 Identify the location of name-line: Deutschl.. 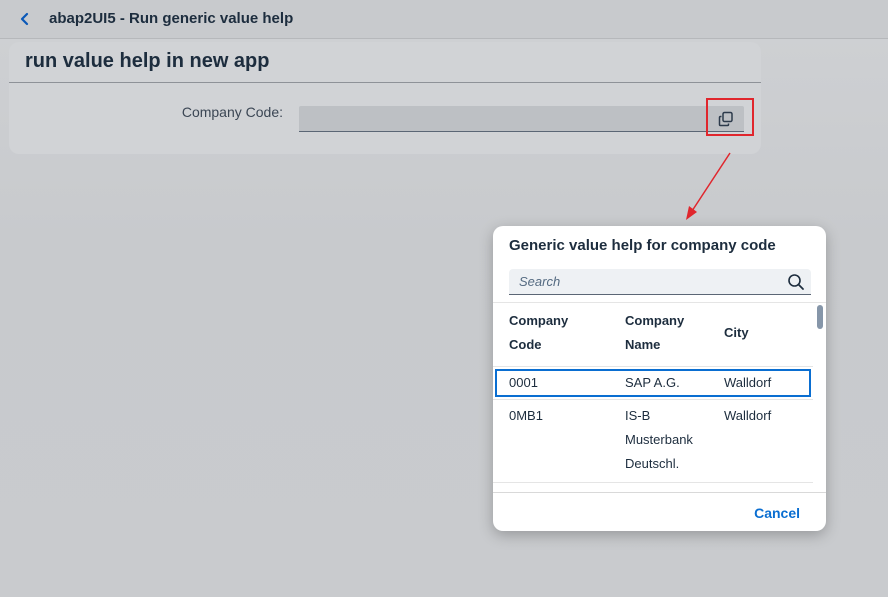
(652, 463).